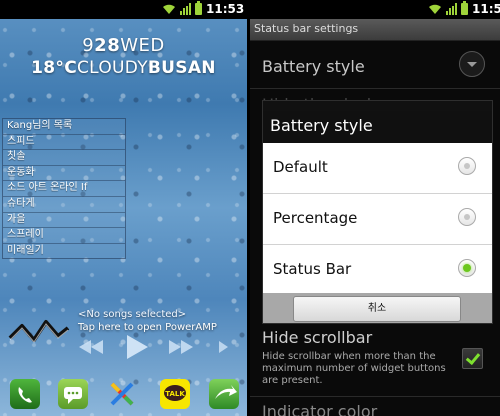  Describe the element at coordinates (313, 66) in the screenshot. I see `battery-style-setting: Battery style` at that location.